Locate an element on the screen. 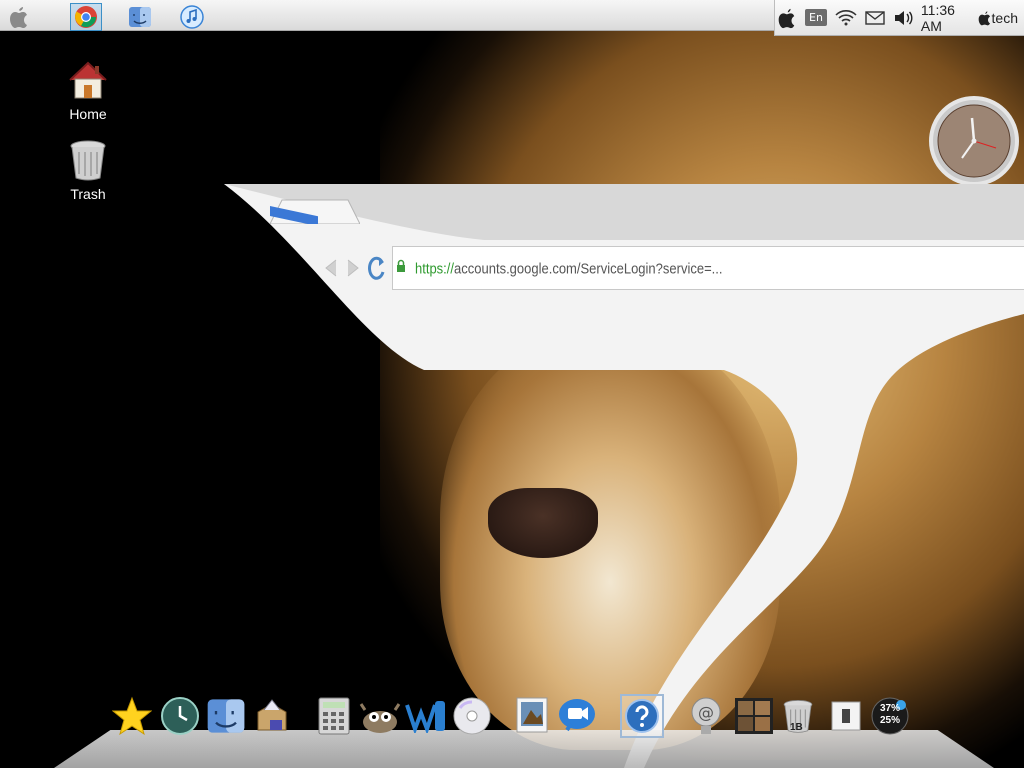  itunes-icon is located at coordinates (192, 17).